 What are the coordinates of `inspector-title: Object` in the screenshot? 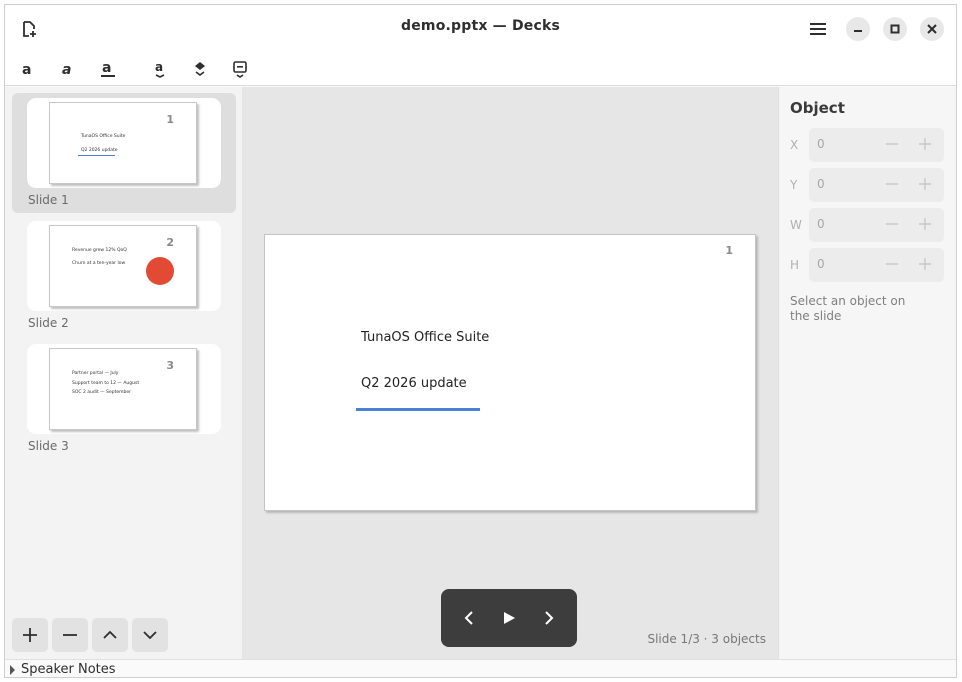 It's located at (817, 108).